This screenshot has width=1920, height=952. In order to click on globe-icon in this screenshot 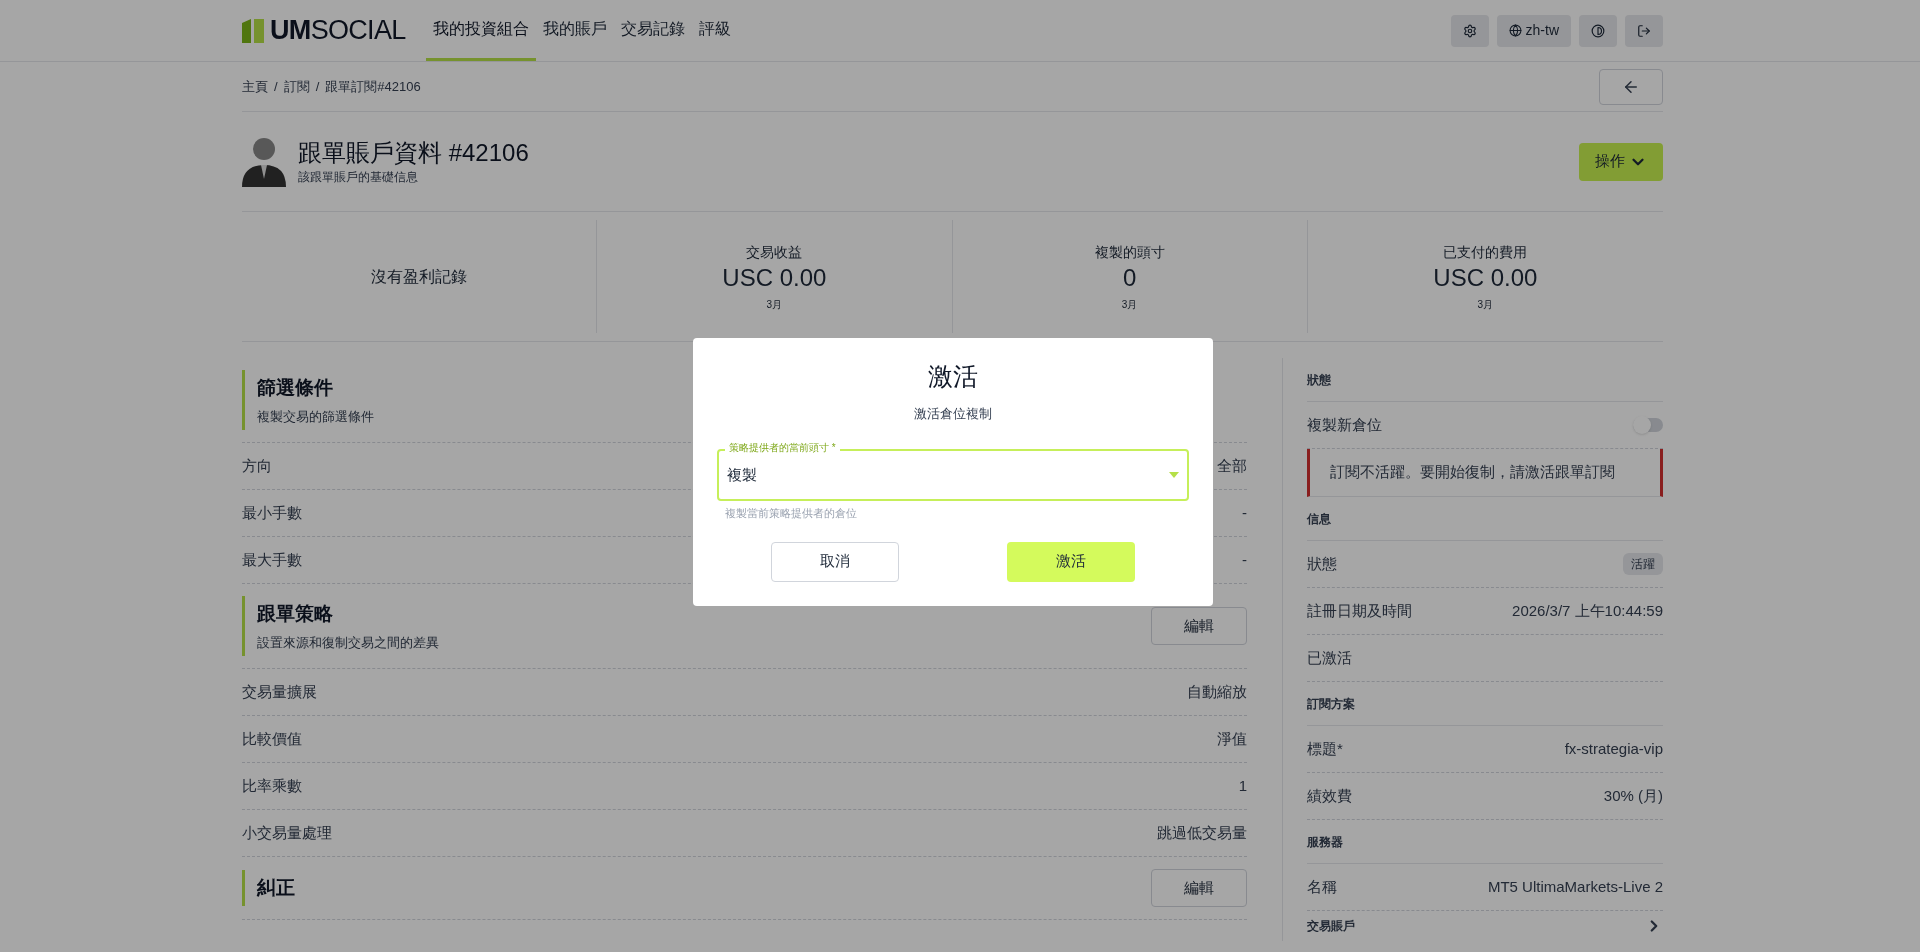, I will do `click(1515, 30)`.